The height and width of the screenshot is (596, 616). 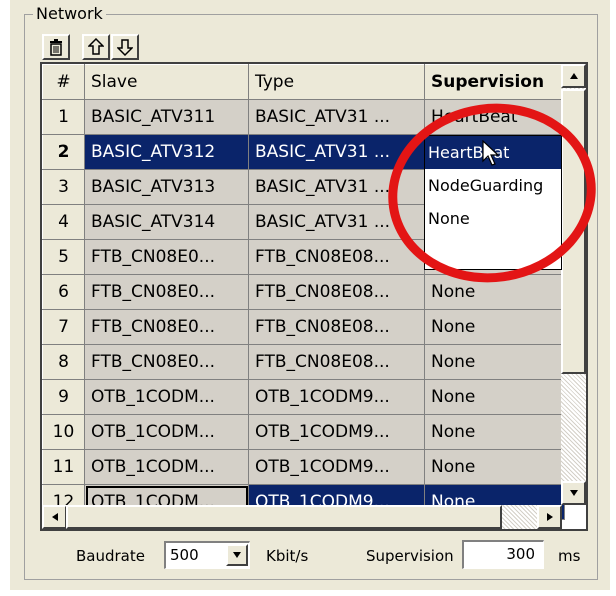 What do you see at coordinates (69, 13) in the screenshot?
I see `network-group-title: Network` at bounding box center [69, 13].